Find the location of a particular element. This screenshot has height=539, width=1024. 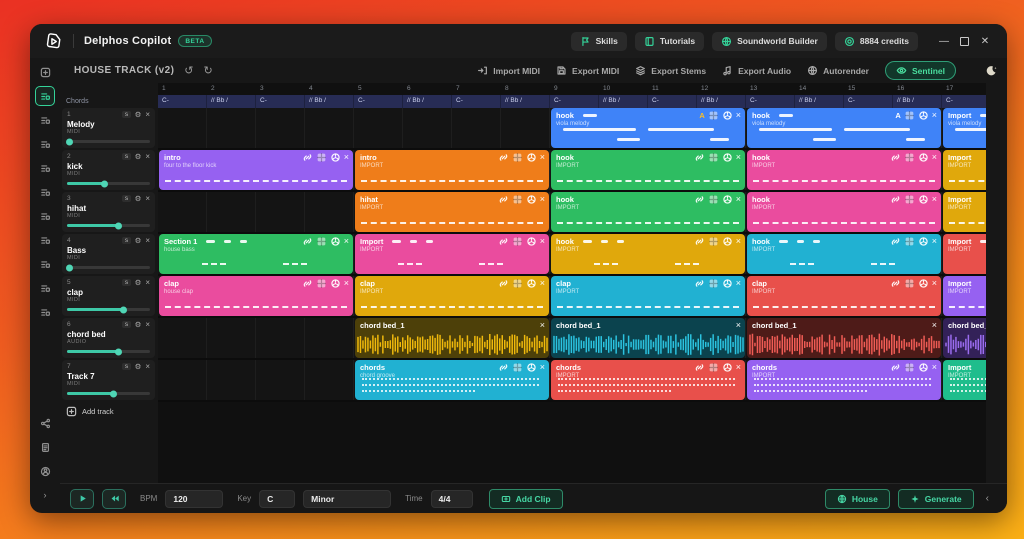

maximize-button is located at coordinates (964, 41).